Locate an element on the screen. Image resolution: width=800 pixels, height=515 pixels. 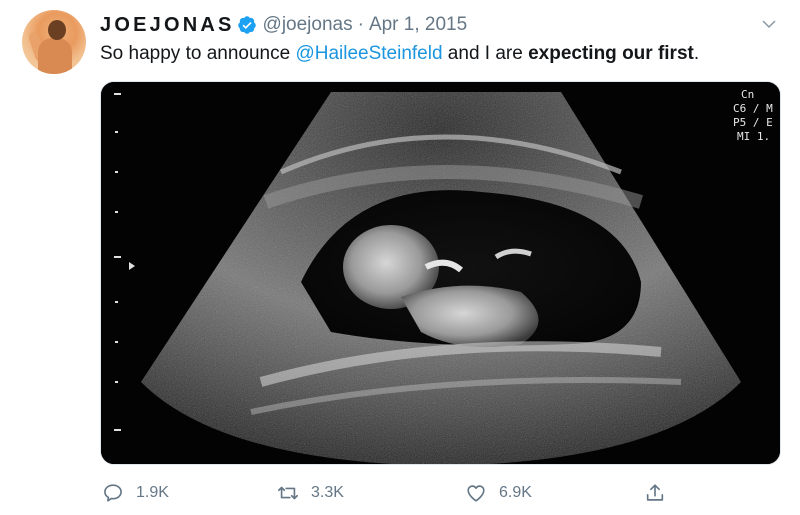
overlay-text: Cn is located at coordinates (747, 94).